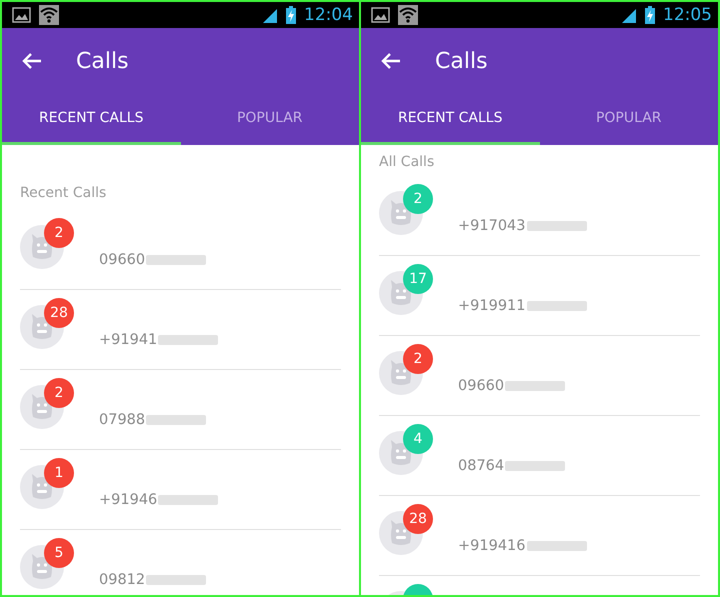 The width and height of the screenshot is (720, 597). What do you see at coordinates (59, 473) in the screenshot?
I see `call-count-badge: 1` at bounding box center [59, 473].